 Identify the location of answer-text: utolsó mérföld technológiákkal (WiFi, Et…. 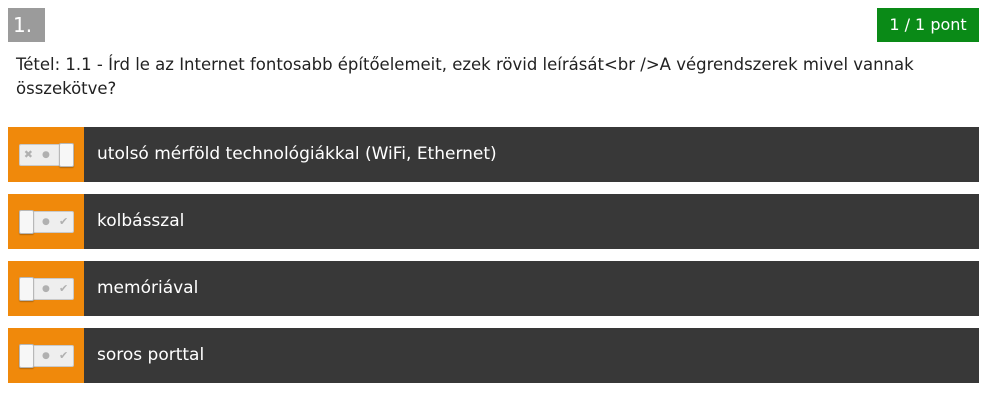
(297, 154).